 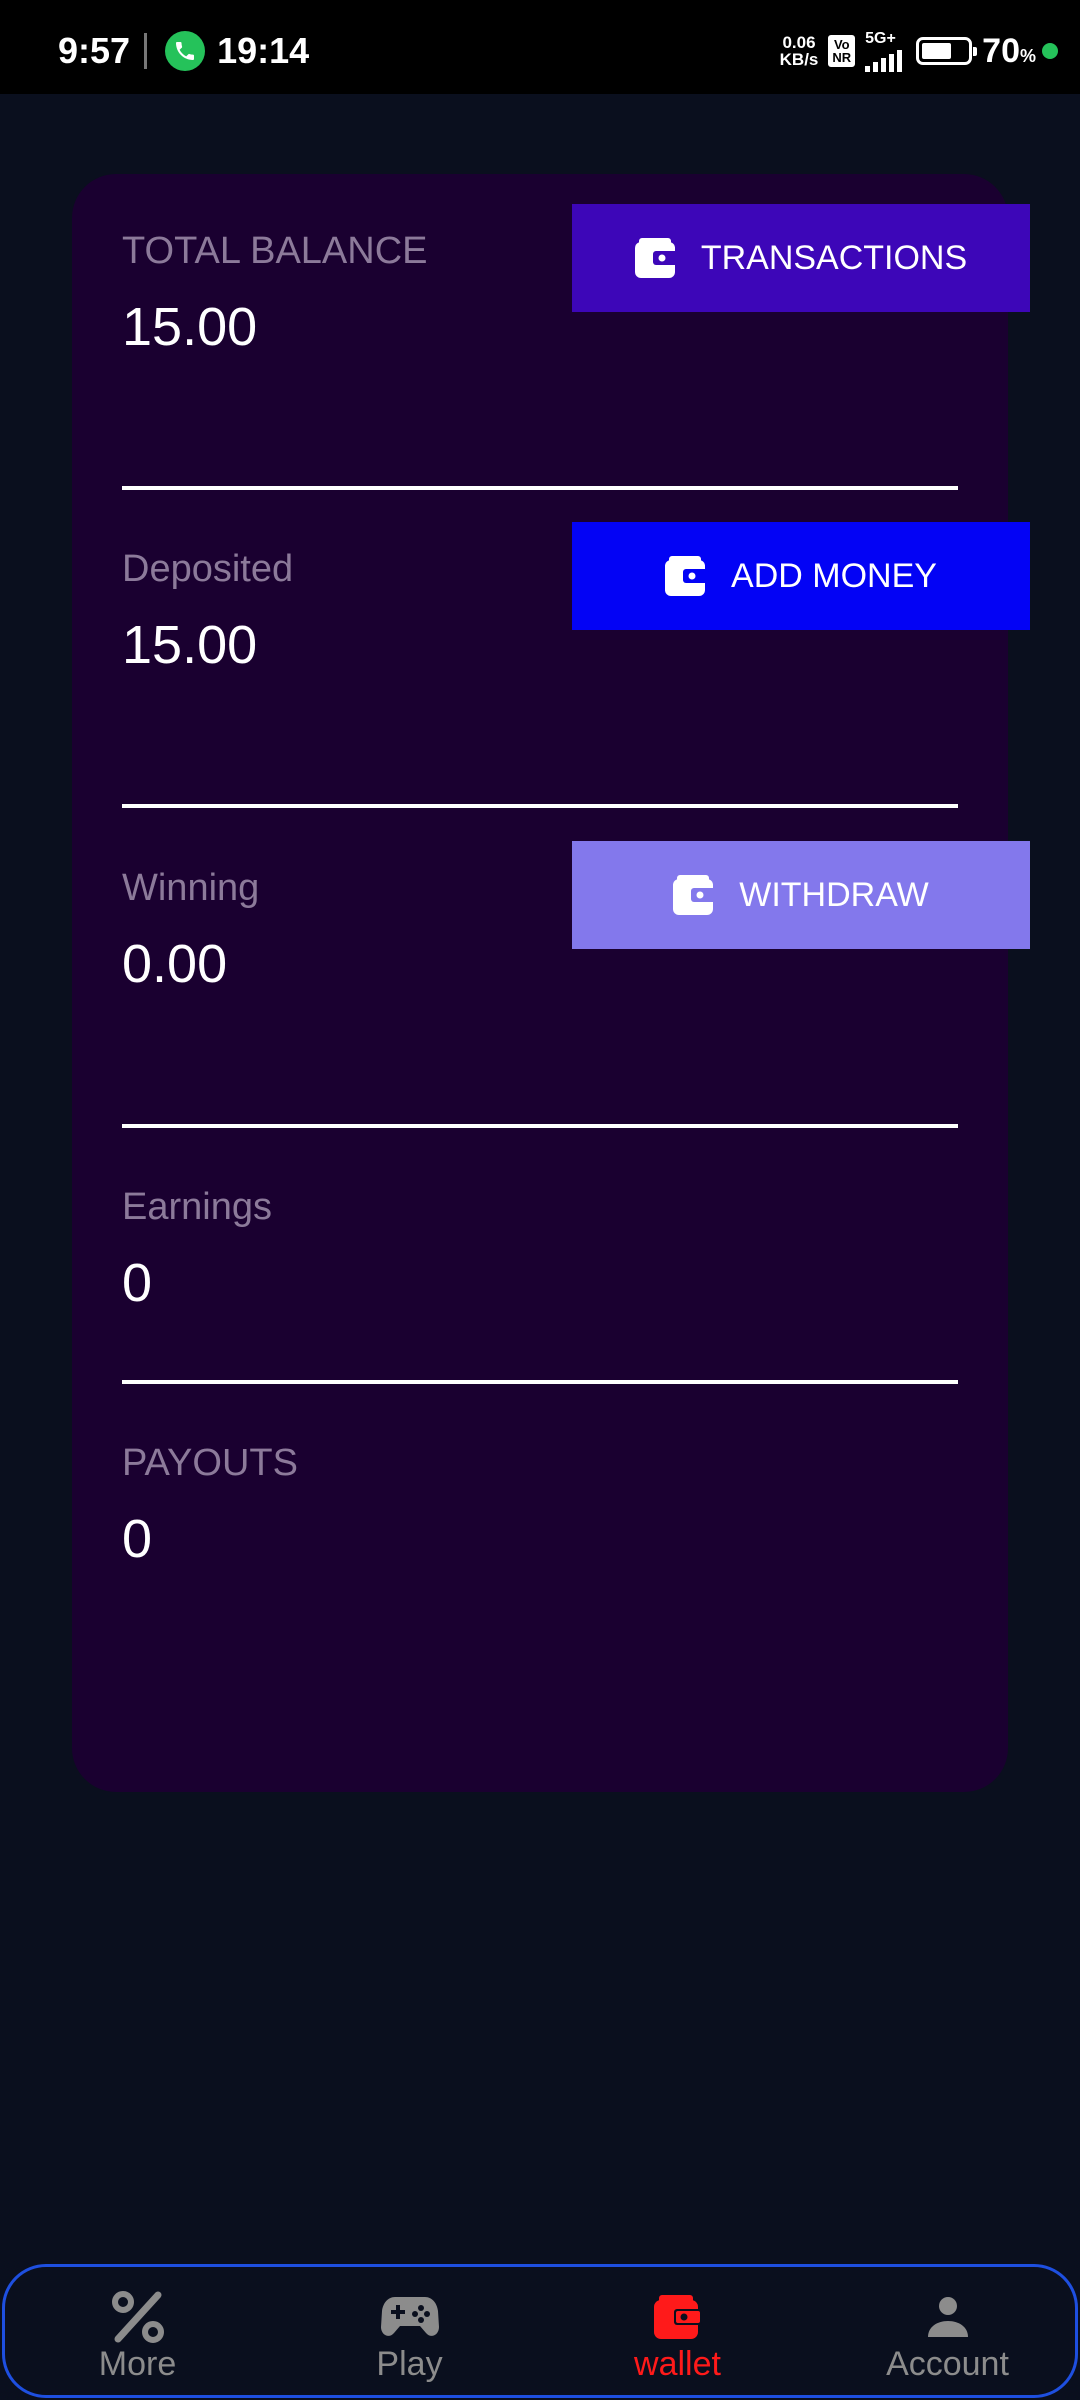 I want to click on network-speed-value: 0.06, so click(x=799, y=42).